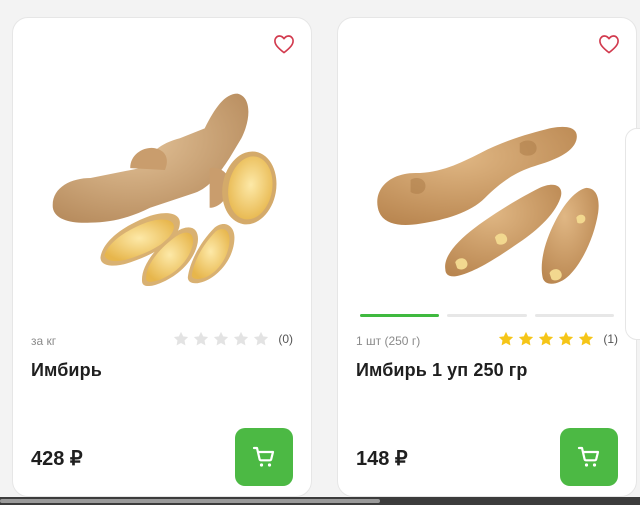 Image resolution: width=640 pixels, height=505 pixels. Describe the element at coordinates (232, 339) in the screenshot. I see `rating: (0)` at that location.